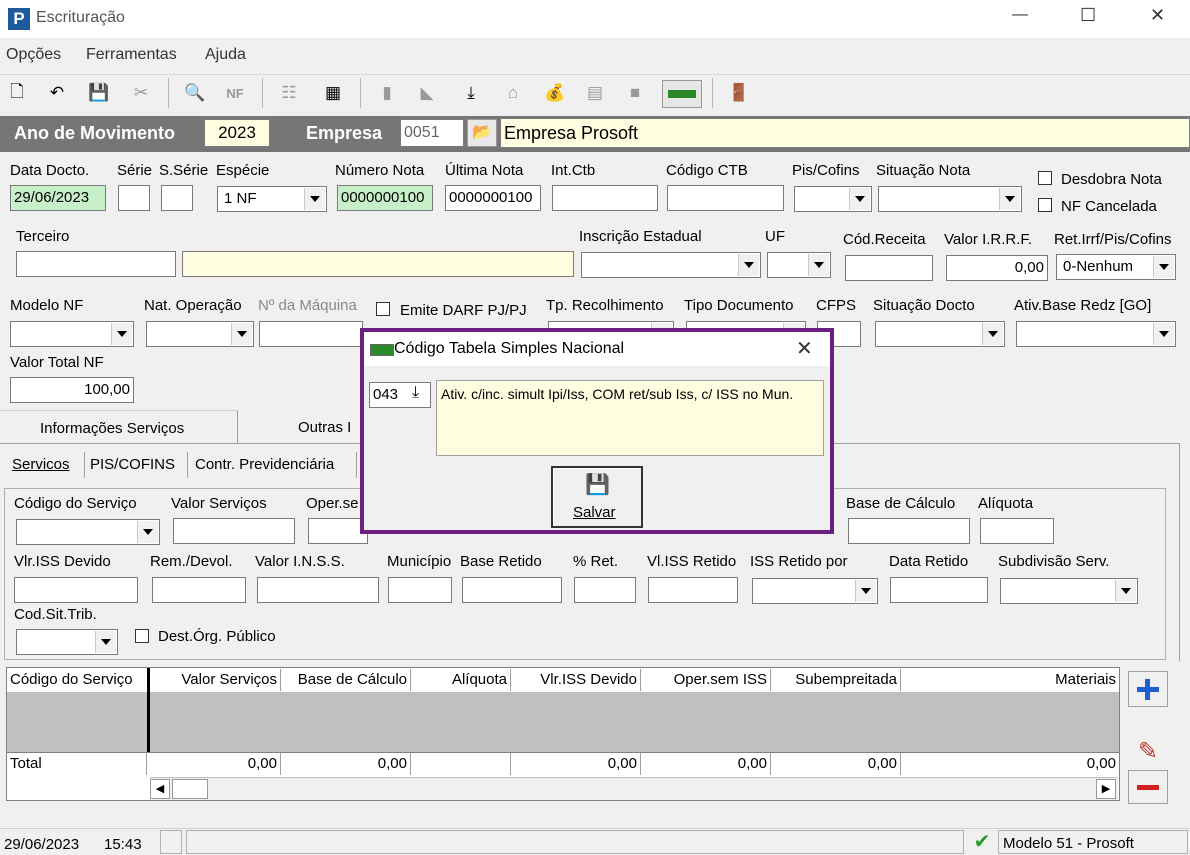 The width and height of the screenshot is (1190, 855). I want to click on undo-icon: ↶, so click(57, 93).